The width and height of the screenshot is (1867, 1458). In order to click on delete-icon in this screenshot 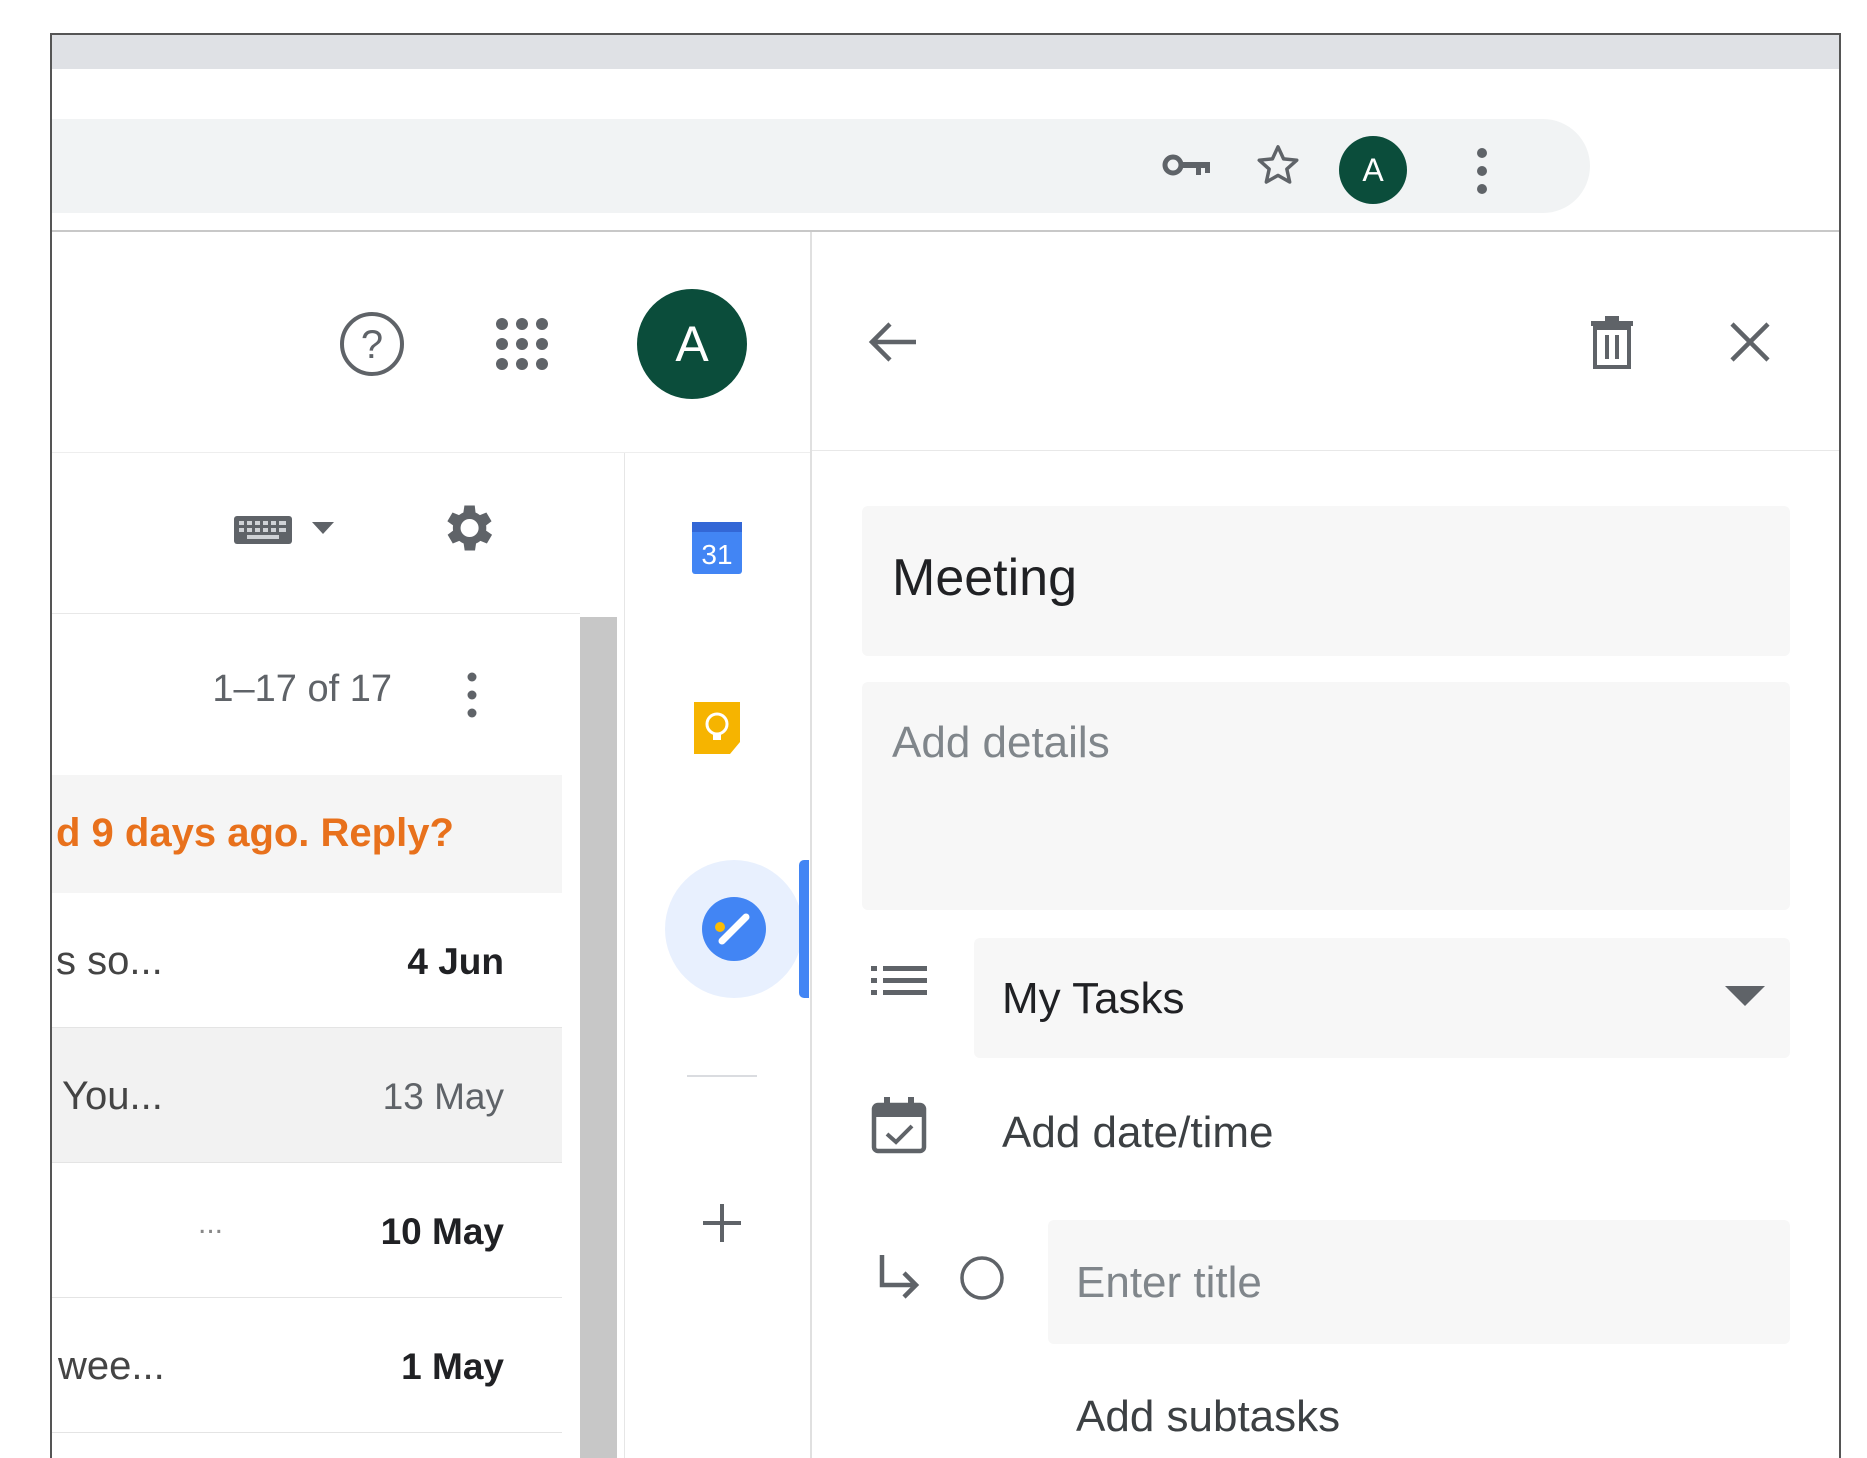, I will do `click(1612, 342)`.